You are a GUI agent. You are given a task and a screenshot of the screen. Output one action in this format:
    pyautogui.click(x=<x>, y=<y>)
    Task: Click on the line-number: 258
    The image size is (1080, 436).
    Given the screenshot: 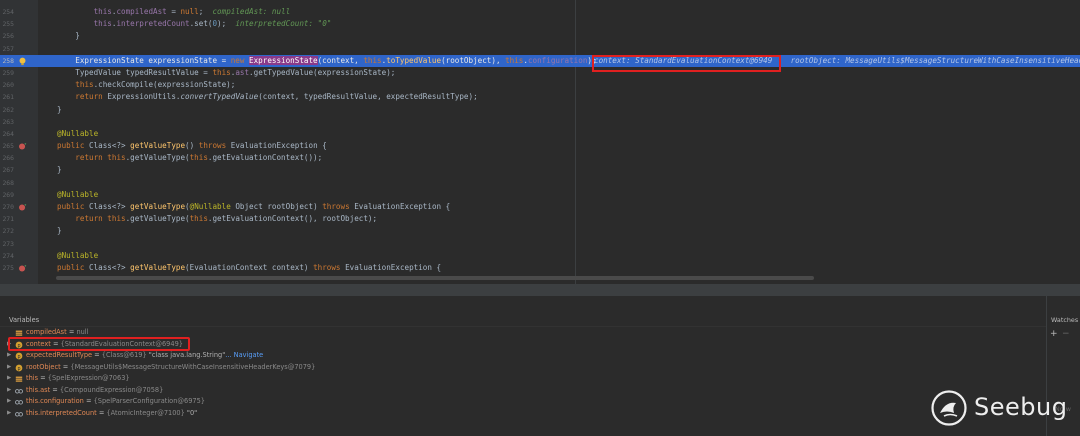 What is the action you would take?
    pyautogui.click(x=7, y=61)
    